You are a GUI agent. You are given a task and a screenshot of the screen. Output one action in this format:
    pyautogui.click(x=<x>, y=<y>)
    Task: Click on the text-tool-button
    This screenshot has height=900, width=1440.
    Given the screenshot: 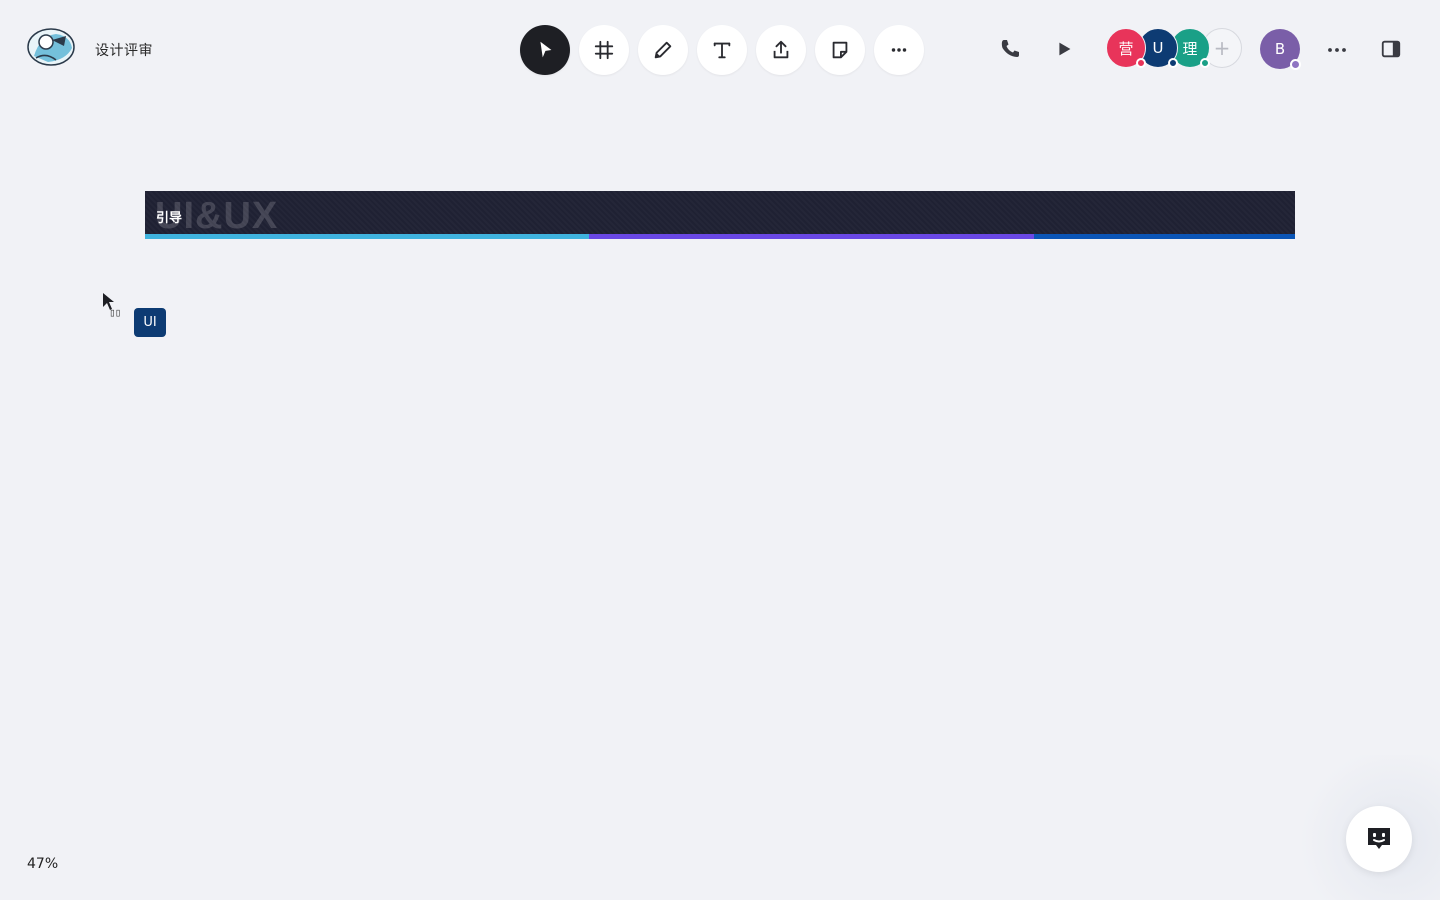 What is the action you would take?
    pyautogui.click(x=722, y=50)
    